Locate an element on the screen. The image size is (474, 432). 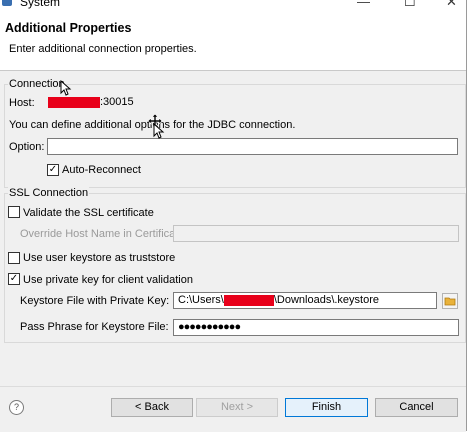
redacted-username is located at coordinates (248, 300).